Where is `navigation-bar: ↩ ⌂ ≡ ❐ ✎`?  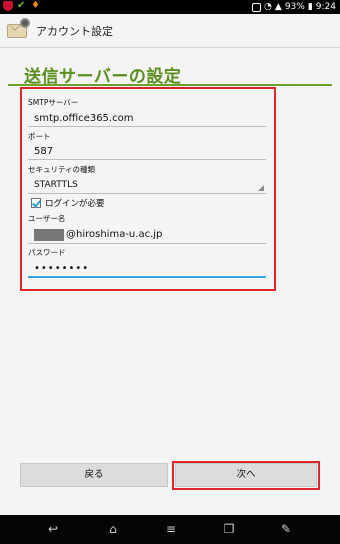 navigation-bar: ↩ ⌂ ≡ ❐ ✎ is located at coordinates (170, 529).